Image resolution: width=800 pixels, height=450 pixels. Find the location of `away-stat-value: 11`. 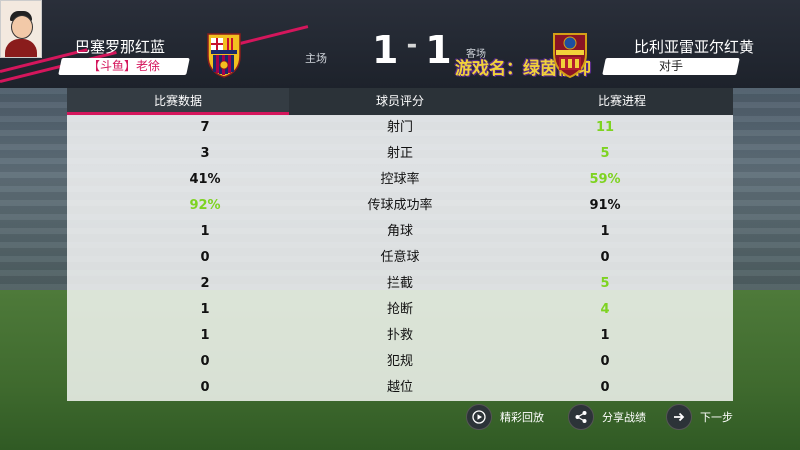

away-stat-value: 11 is located at coordinates (605, 127).